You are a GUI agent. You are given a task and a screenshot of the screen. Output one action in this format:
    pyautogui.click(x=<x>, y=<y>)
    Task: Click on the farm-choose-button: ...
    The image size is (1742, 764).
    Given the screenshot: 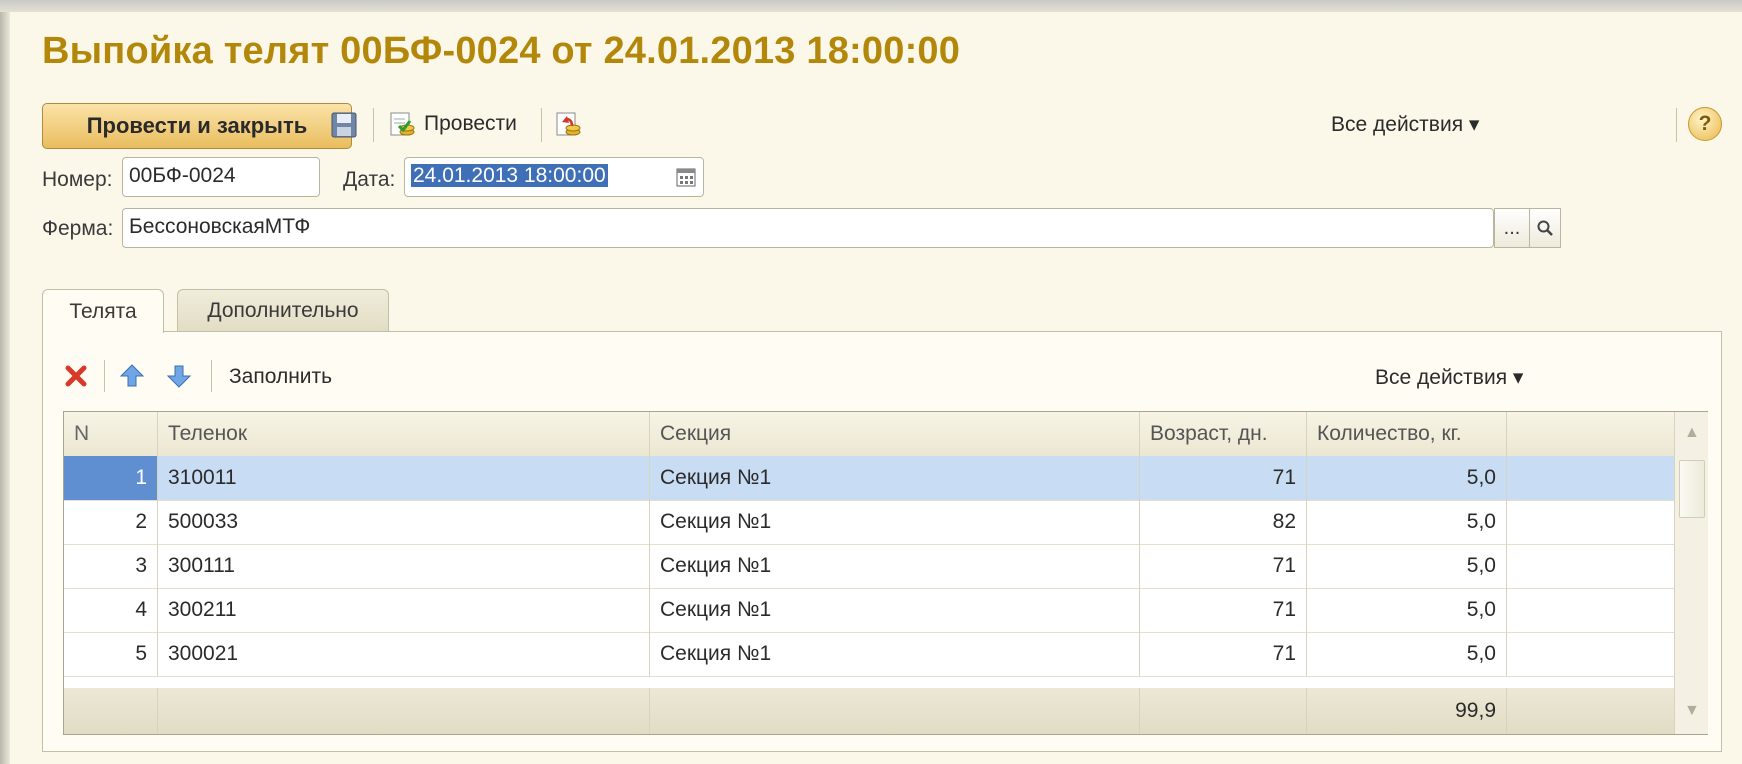 What is the action you would take?
    pyautogui.click(x=1512, y=228)
    